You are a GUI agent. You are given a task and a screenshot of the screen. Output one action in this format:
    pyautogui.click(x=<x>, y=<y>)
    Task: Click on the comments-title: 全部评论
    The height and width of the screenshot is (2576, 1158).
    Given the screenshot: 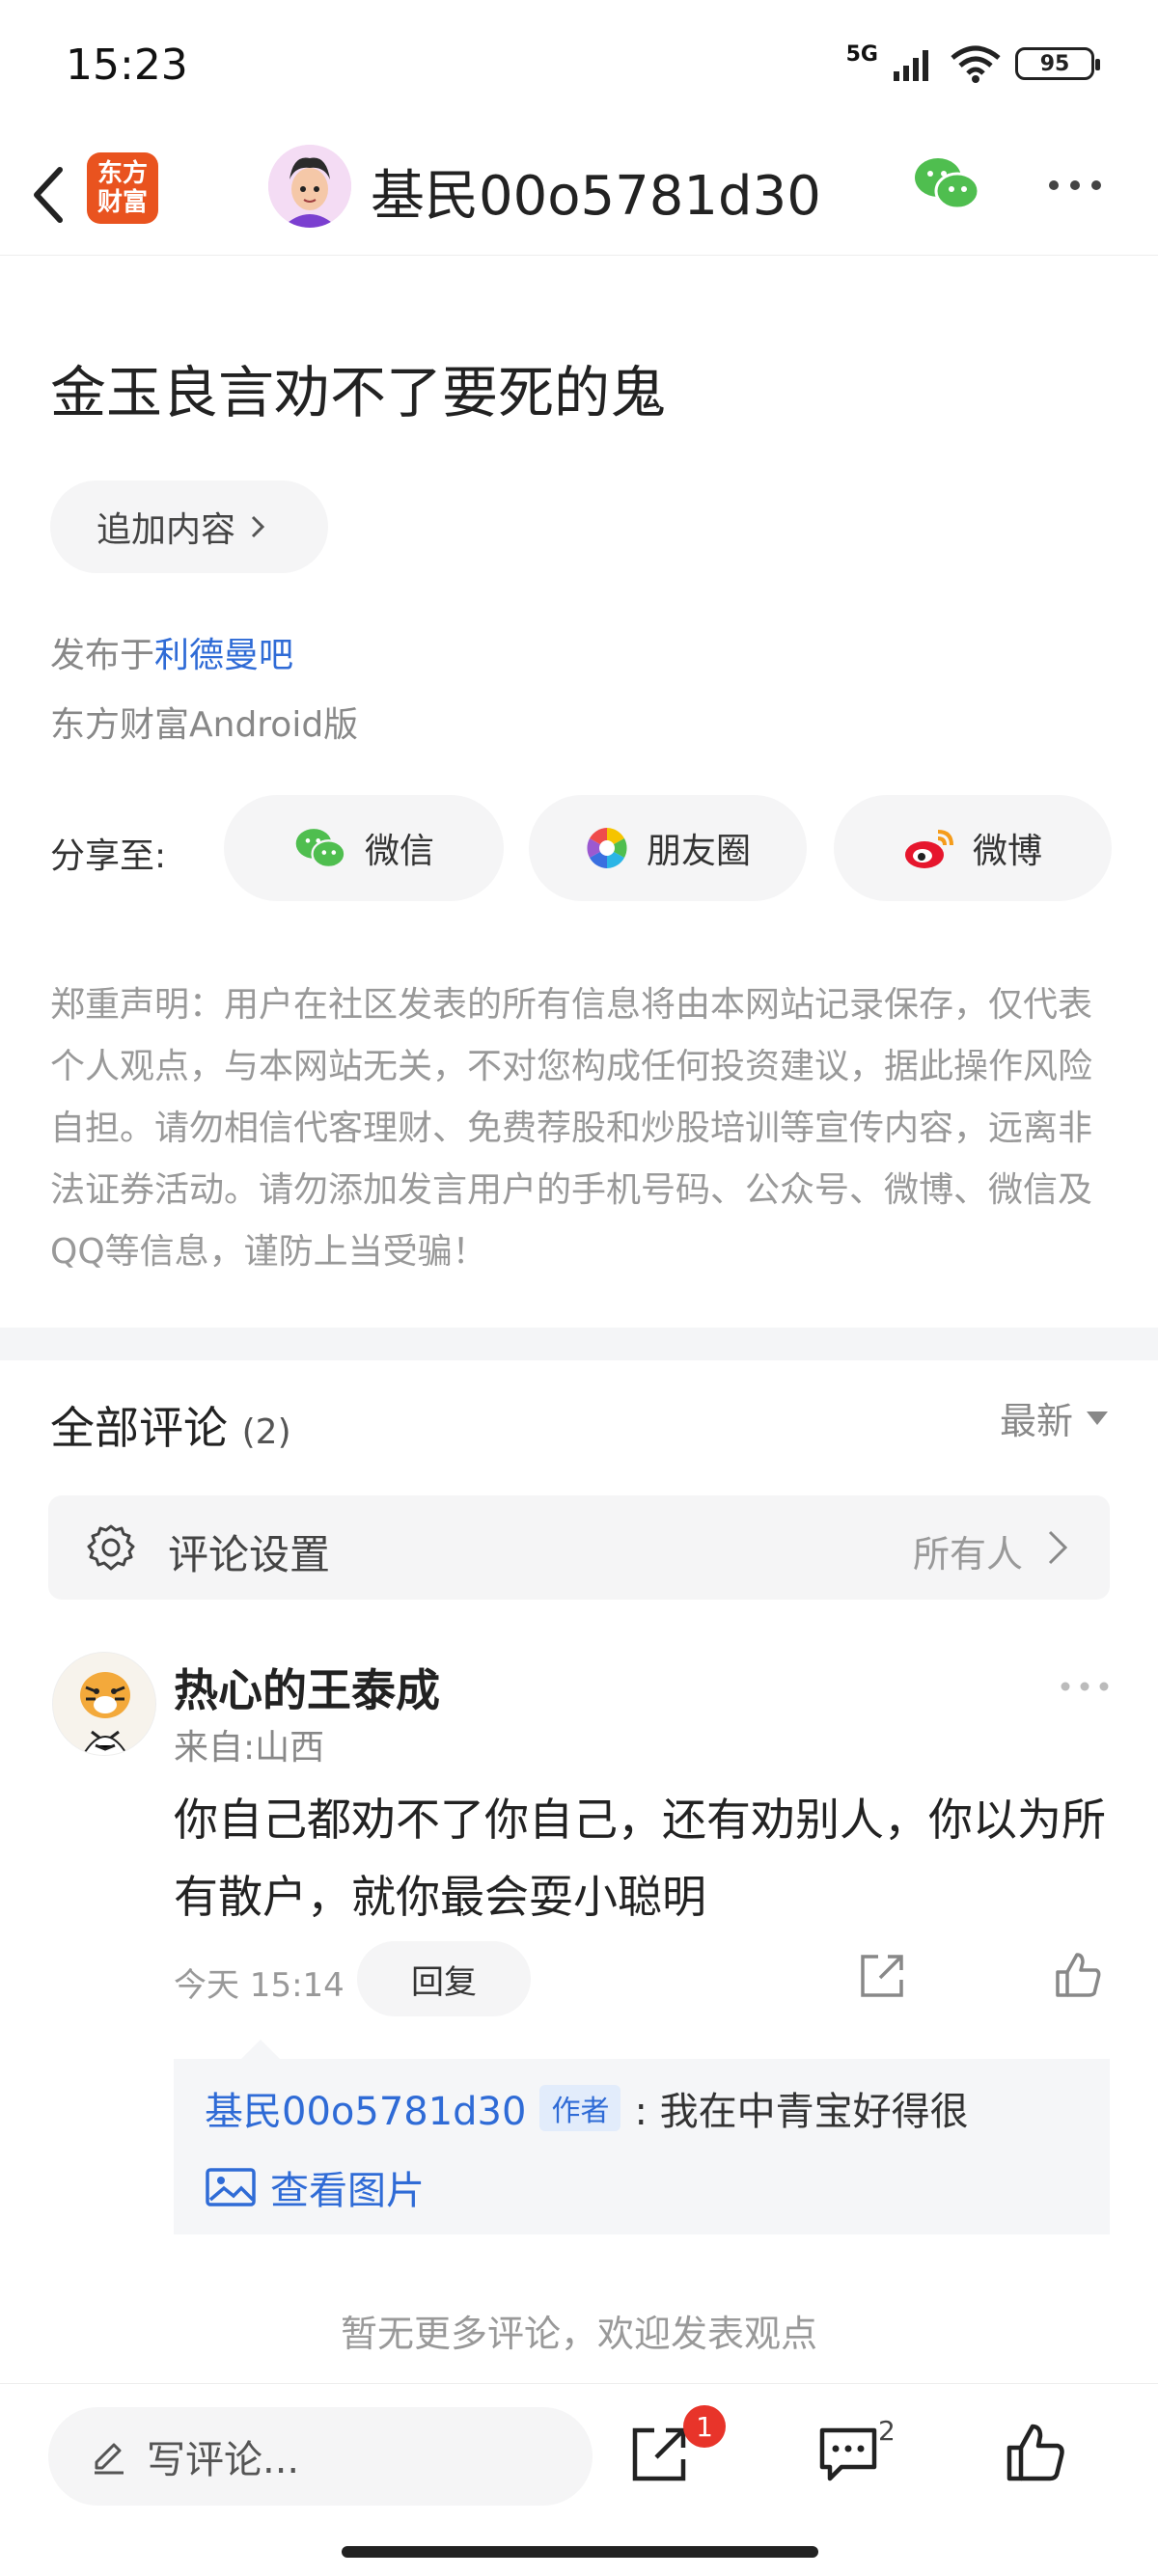 What is the action you would take?
    pyautogui.click(x=139, y=1428)
    